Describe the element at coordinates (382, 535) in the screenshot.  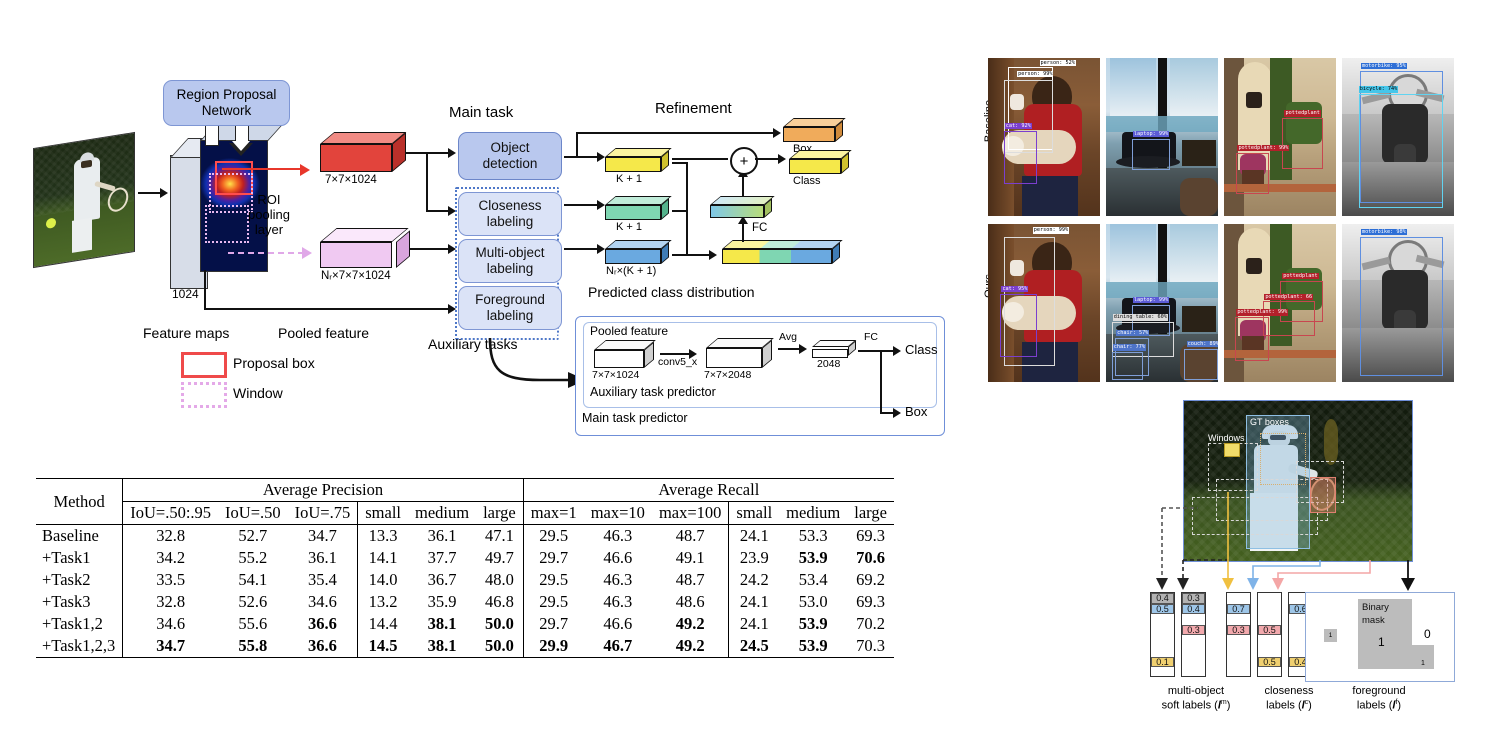
I see `table-cell: 13.3` at that location.